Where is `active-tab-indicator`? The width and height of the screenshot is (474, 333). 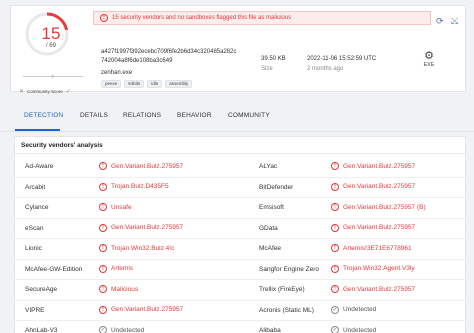
active-tab-indicator is located at coordinates (37, 130).